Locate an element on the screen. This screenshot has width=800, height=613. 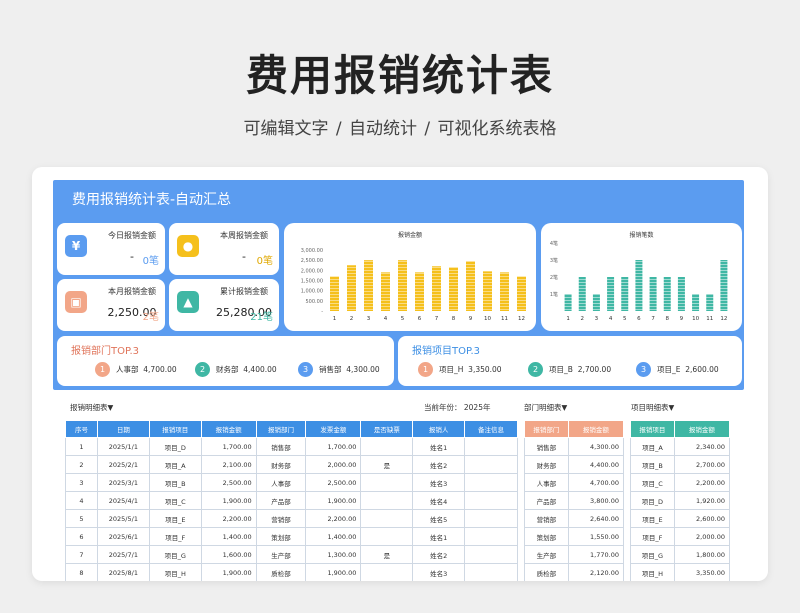
detail-cell: 产品部 is located at coordinates (281, 500).